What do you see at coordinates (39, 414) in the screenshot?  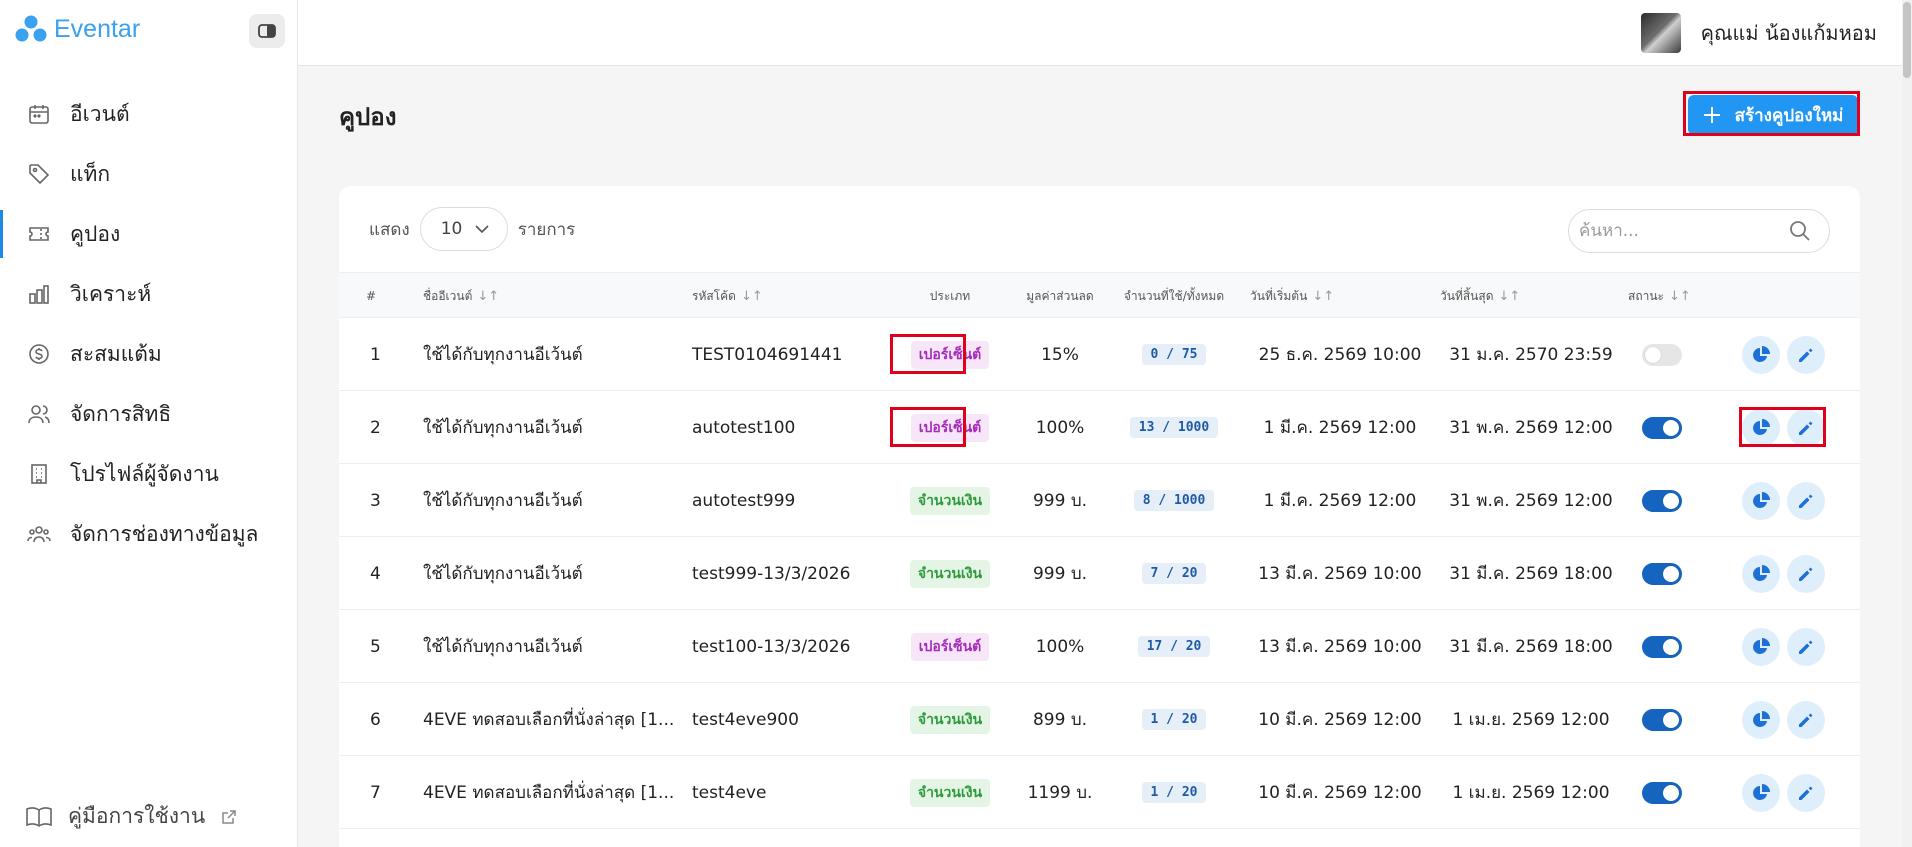 I see `users-icon` at bounding box center [39, 414].